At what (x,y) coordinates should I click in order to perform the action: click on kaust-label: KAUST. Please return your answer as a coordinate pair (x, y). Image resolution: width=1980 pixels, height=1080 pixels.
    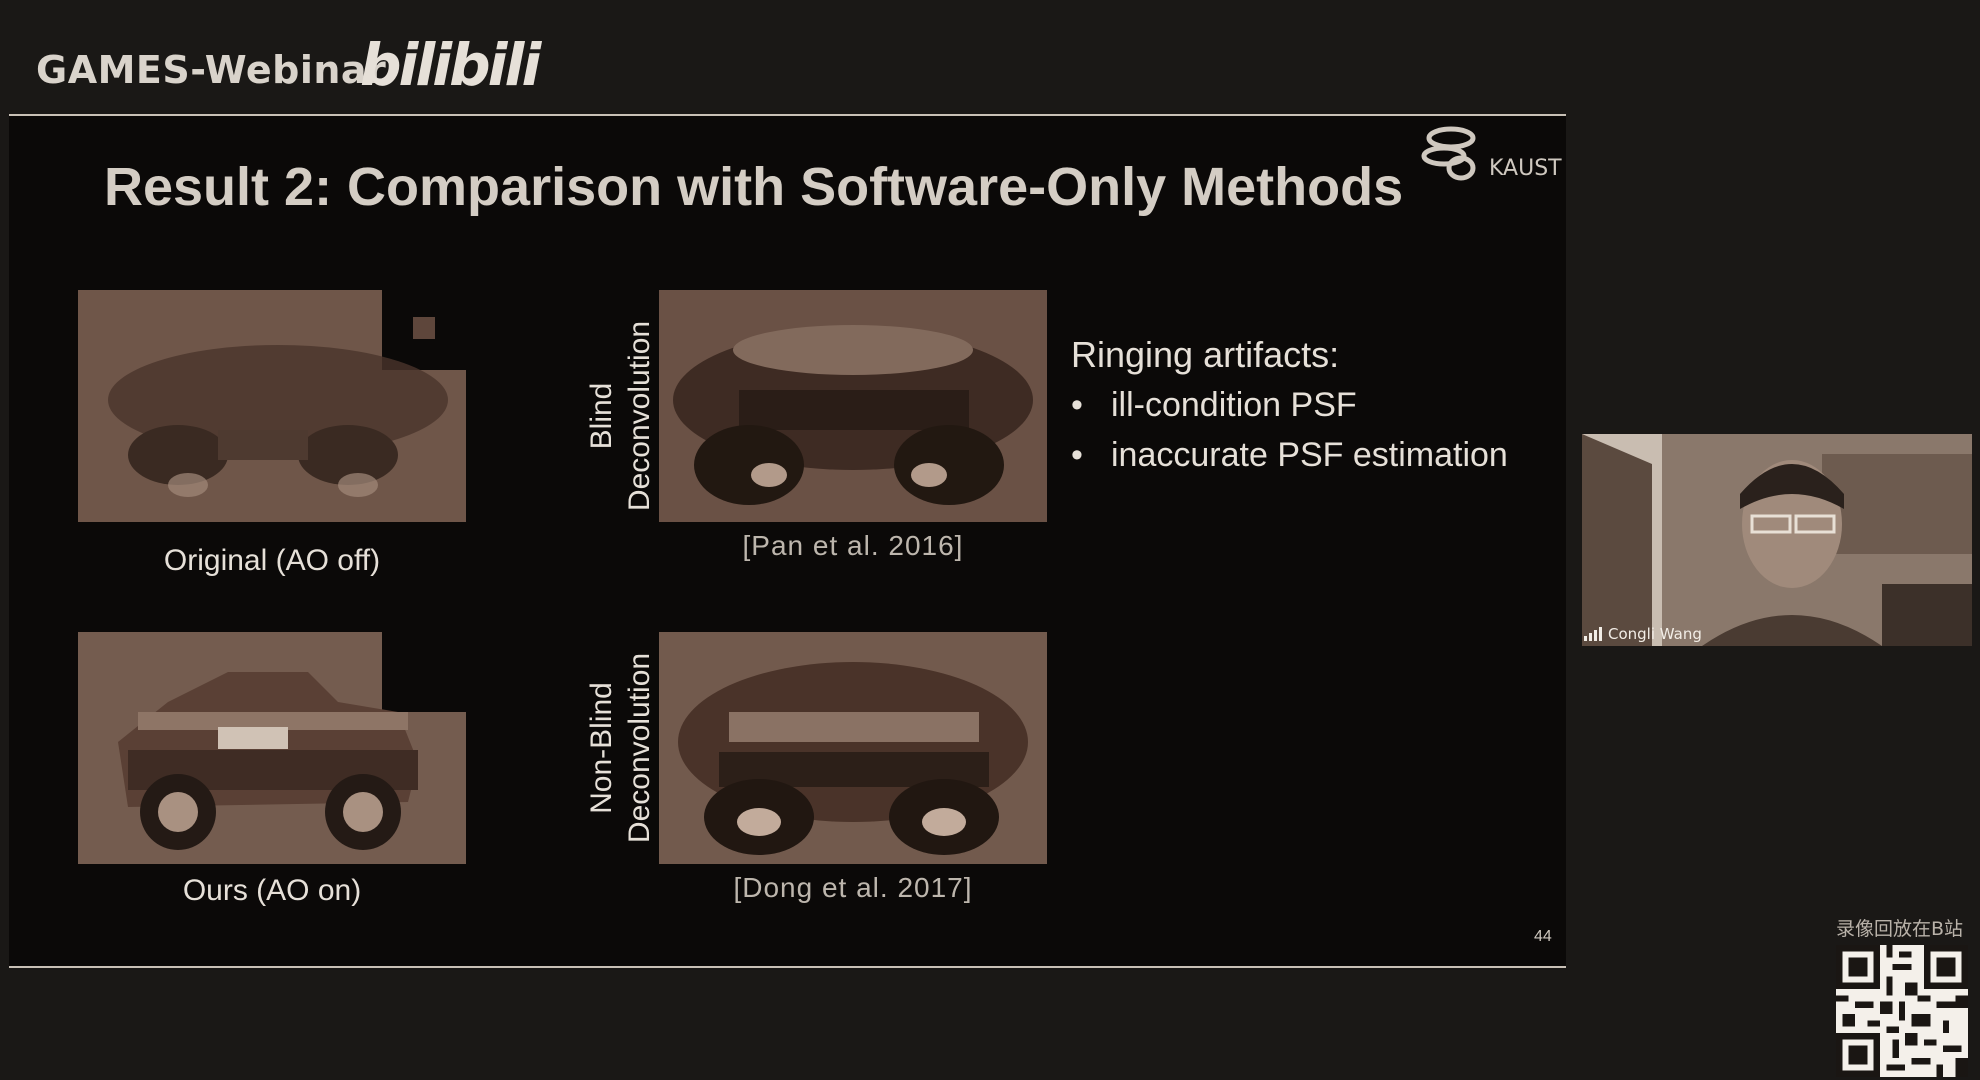
    Looking at the image, I should click on (1525, 168).